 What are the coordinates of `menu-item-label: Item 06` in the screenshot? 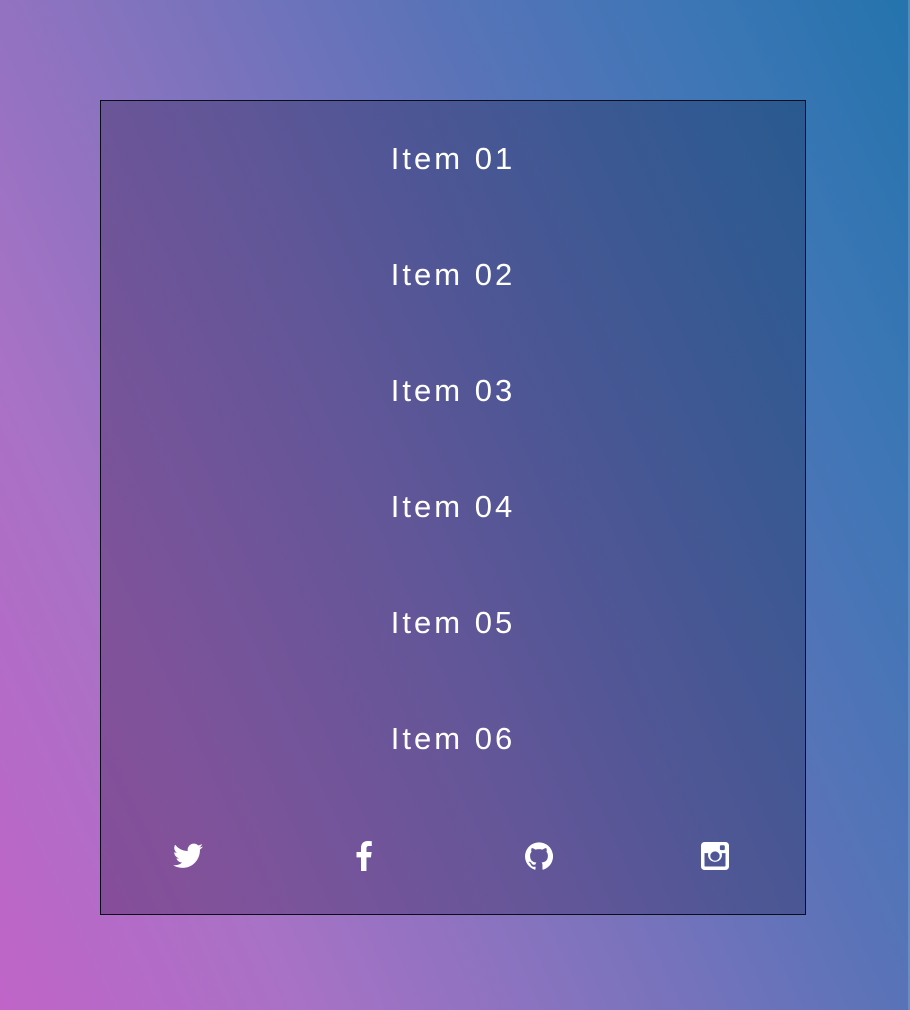 It's located at (453, 738).